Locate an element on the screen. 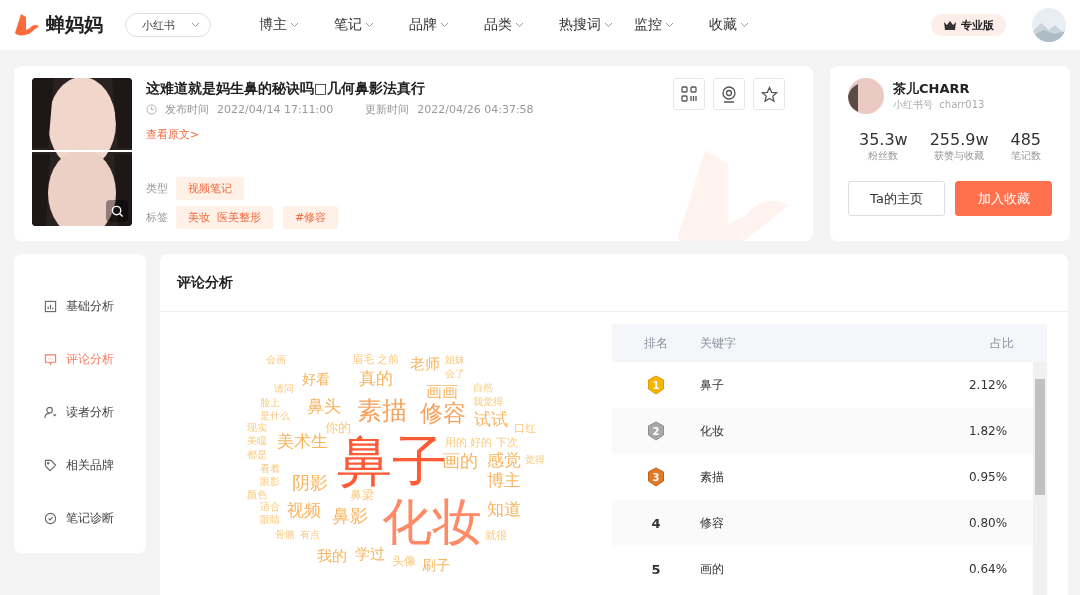 This screenshot has height=595, width=1080. stat-label: 笔记数 is located at coordinates (1025, 156).